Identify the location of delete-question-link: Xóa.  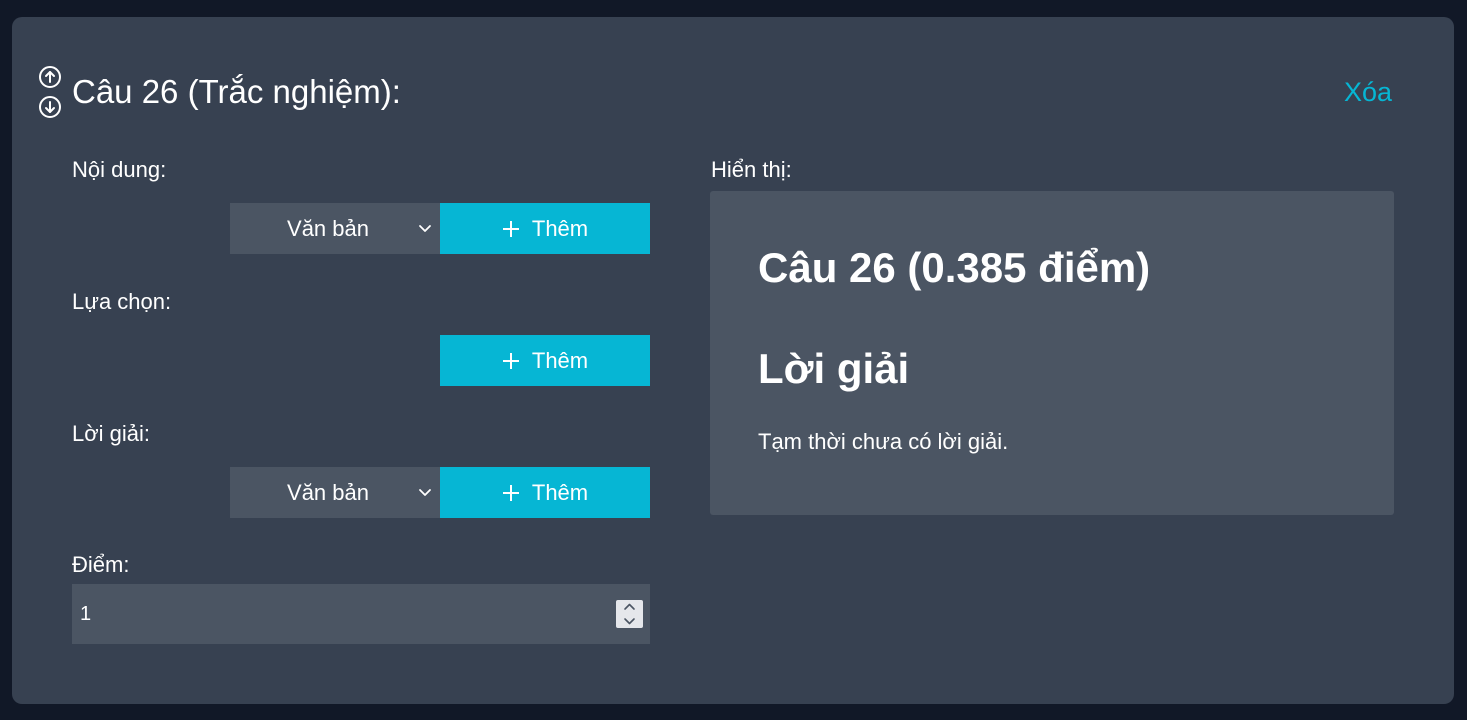
(1368, 92).